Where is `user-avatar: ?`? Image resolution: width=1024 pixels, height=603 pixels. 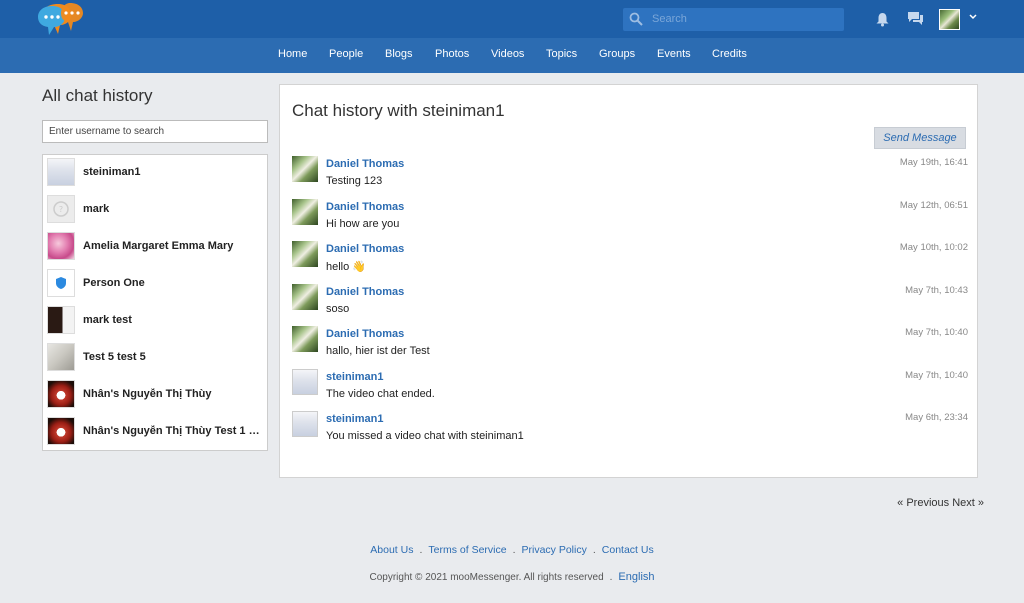 user-avatar: ? is located at coordinates (61, 209).